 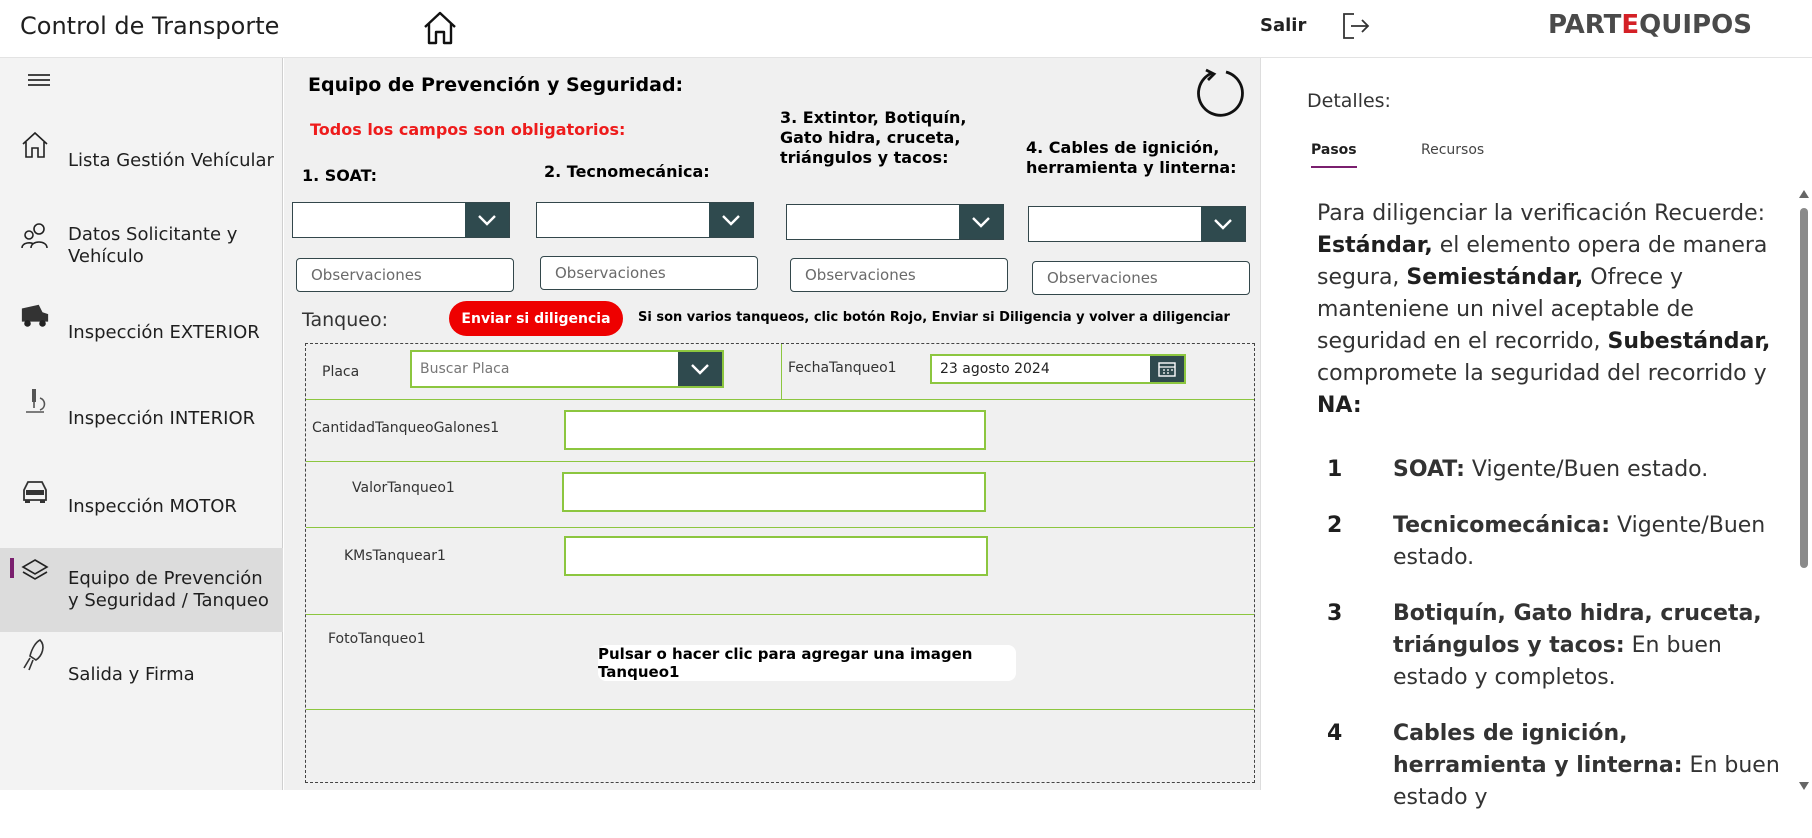 I want to click on microscope-icon, so click(x=35, y=401).